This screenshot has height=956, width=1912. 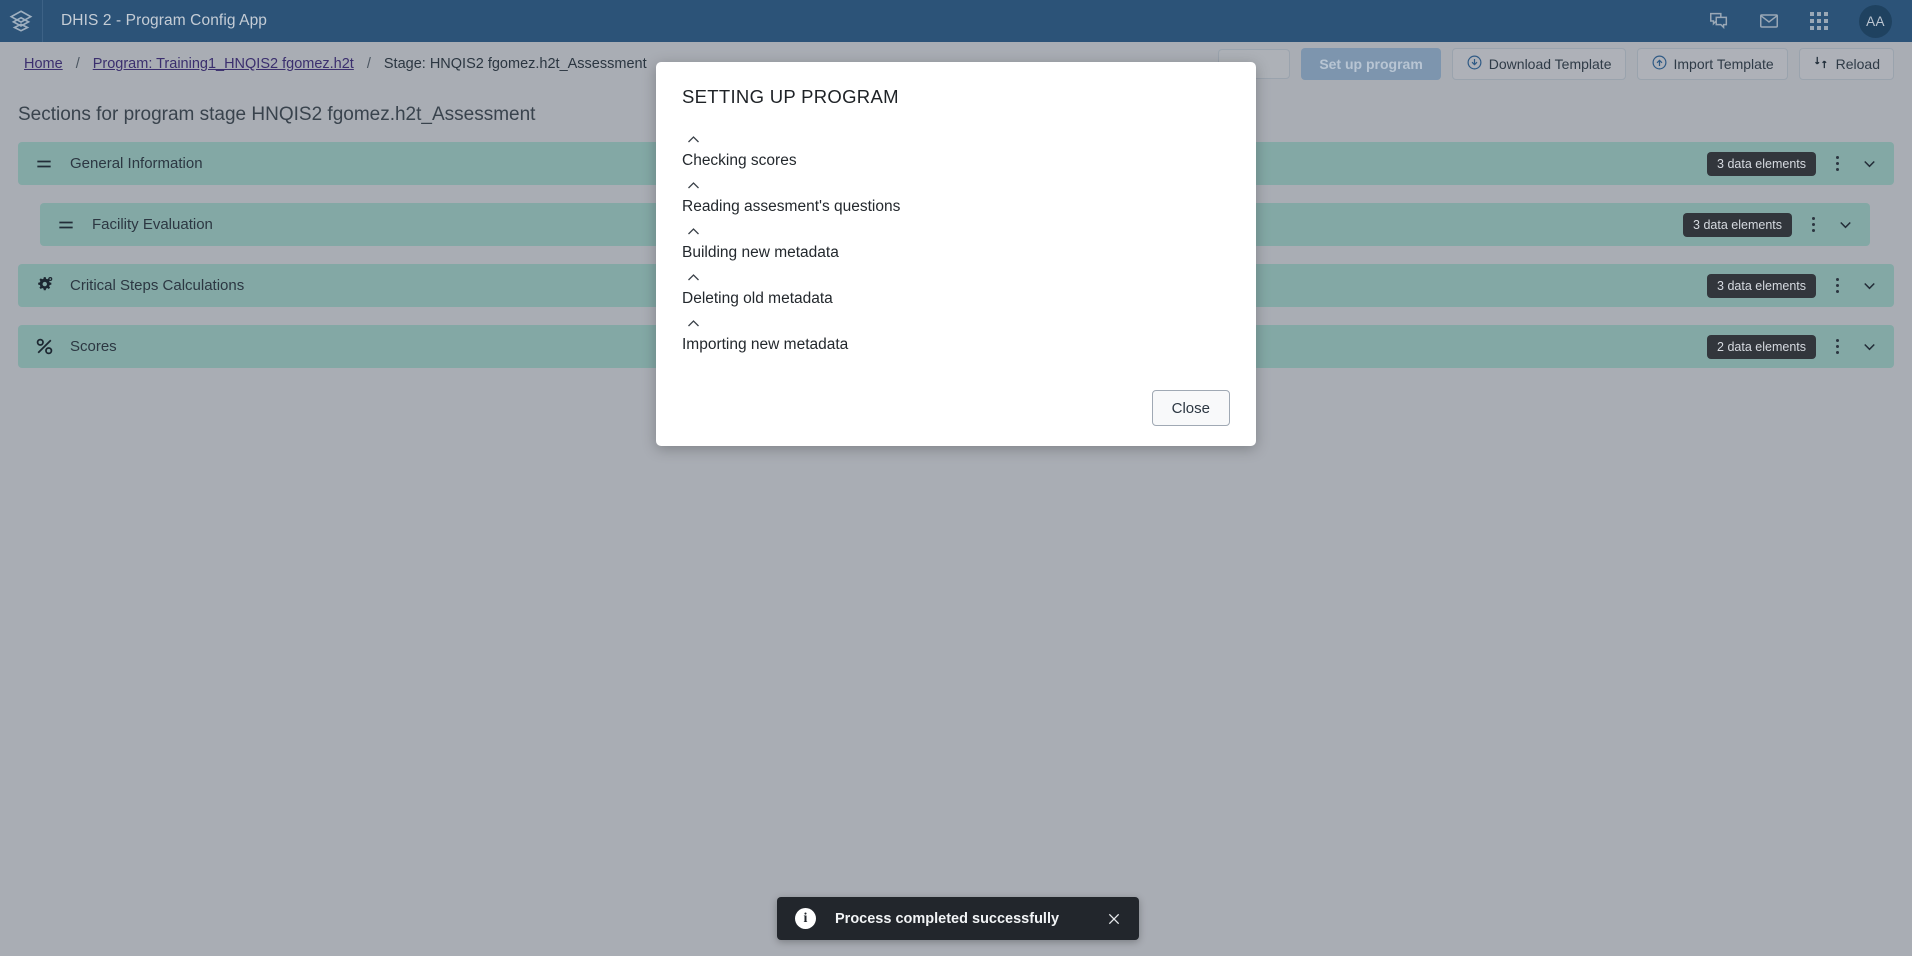 I want to click on toast-notification: i Process completed successfully, so click(x=958, y=918).